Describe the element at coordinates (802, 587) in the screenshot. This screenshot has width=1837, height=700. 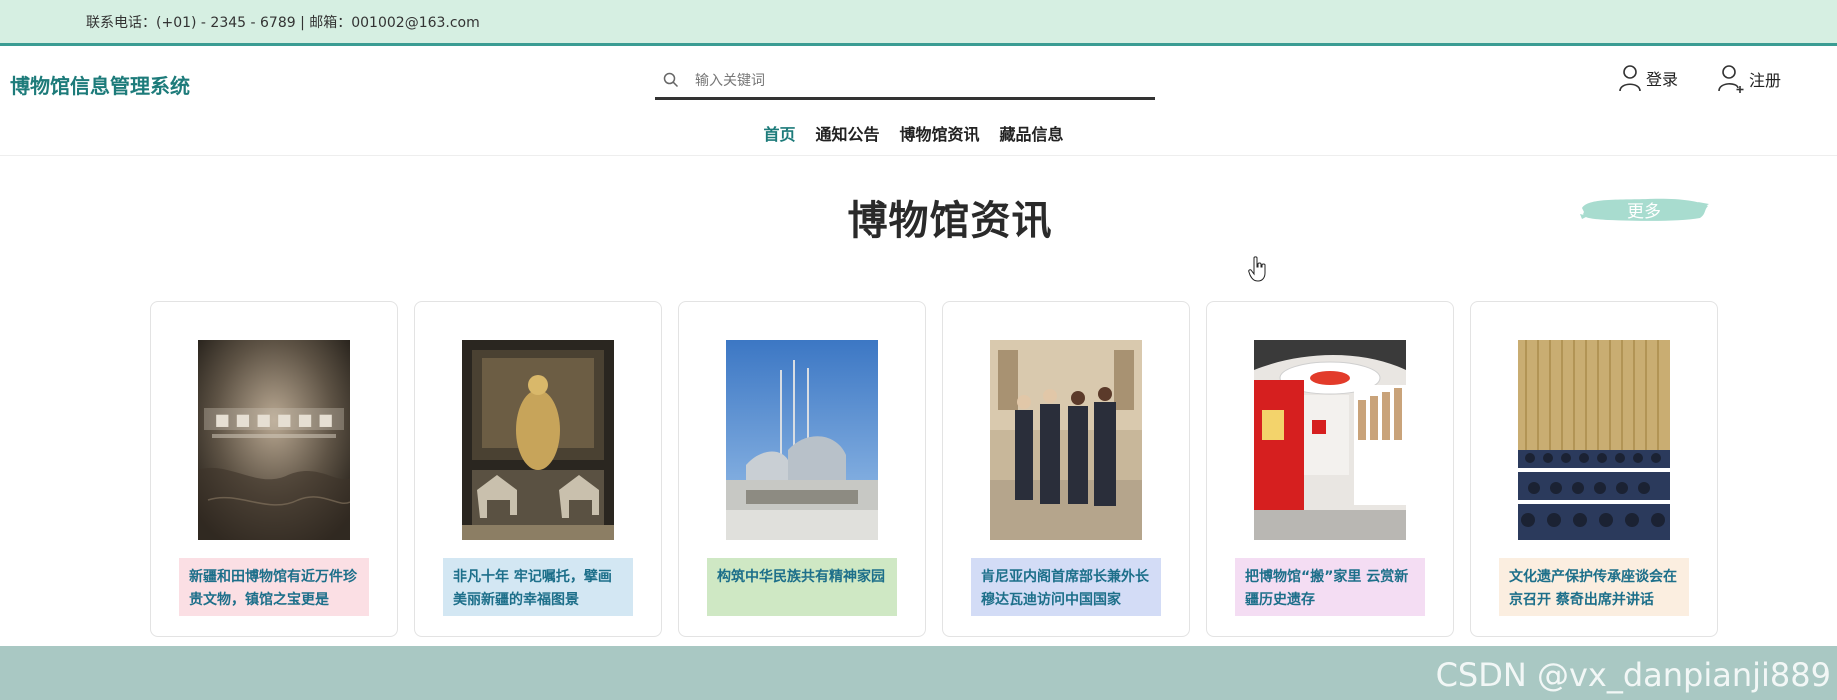
I see `news-caption: 构筑中华民族共有精神家园` at that location.